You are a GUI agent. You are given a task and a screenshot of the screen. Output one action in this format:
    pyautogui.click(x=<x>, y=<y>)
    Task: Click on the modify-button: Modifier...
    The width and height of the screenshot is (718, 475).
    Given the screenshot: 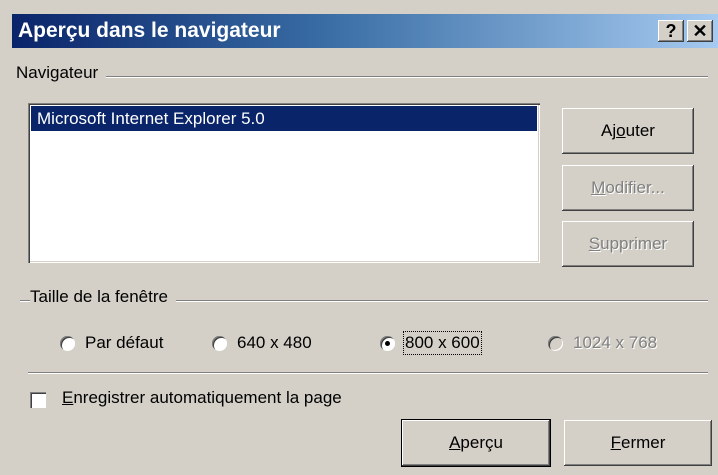 What is the action you would take?
    pyautogui.click(x=628, y=188)
    